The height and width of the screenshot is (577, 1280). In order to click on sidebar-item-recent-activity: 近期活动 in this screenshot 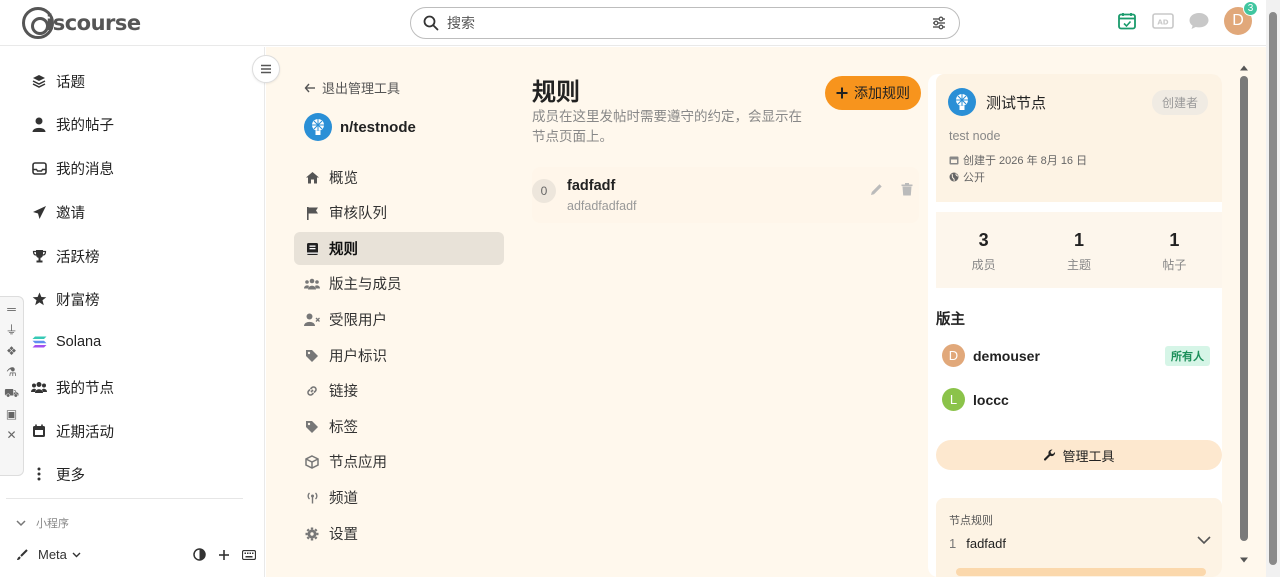, I will do `click(72, 431)`.